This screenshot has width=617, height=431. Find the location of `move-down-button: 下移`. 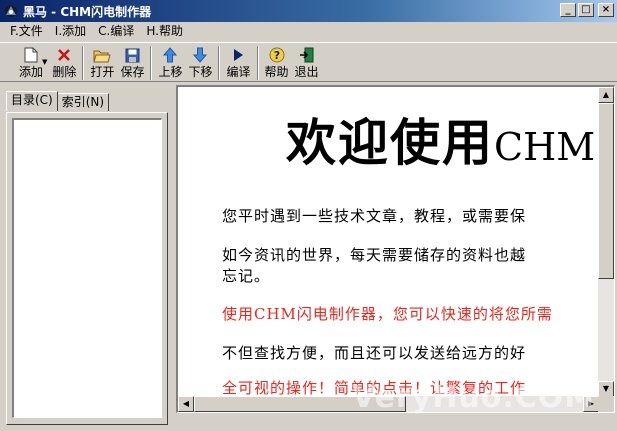

move-down-button: 下移 is located at coordinates (200, 62).